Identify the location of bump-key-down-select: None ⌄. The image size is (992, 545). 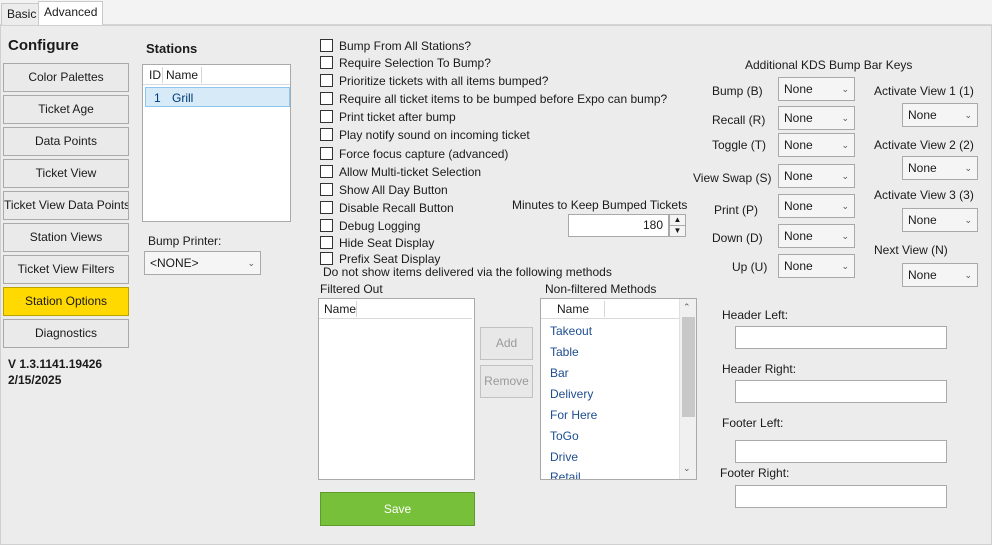
(816, 236).